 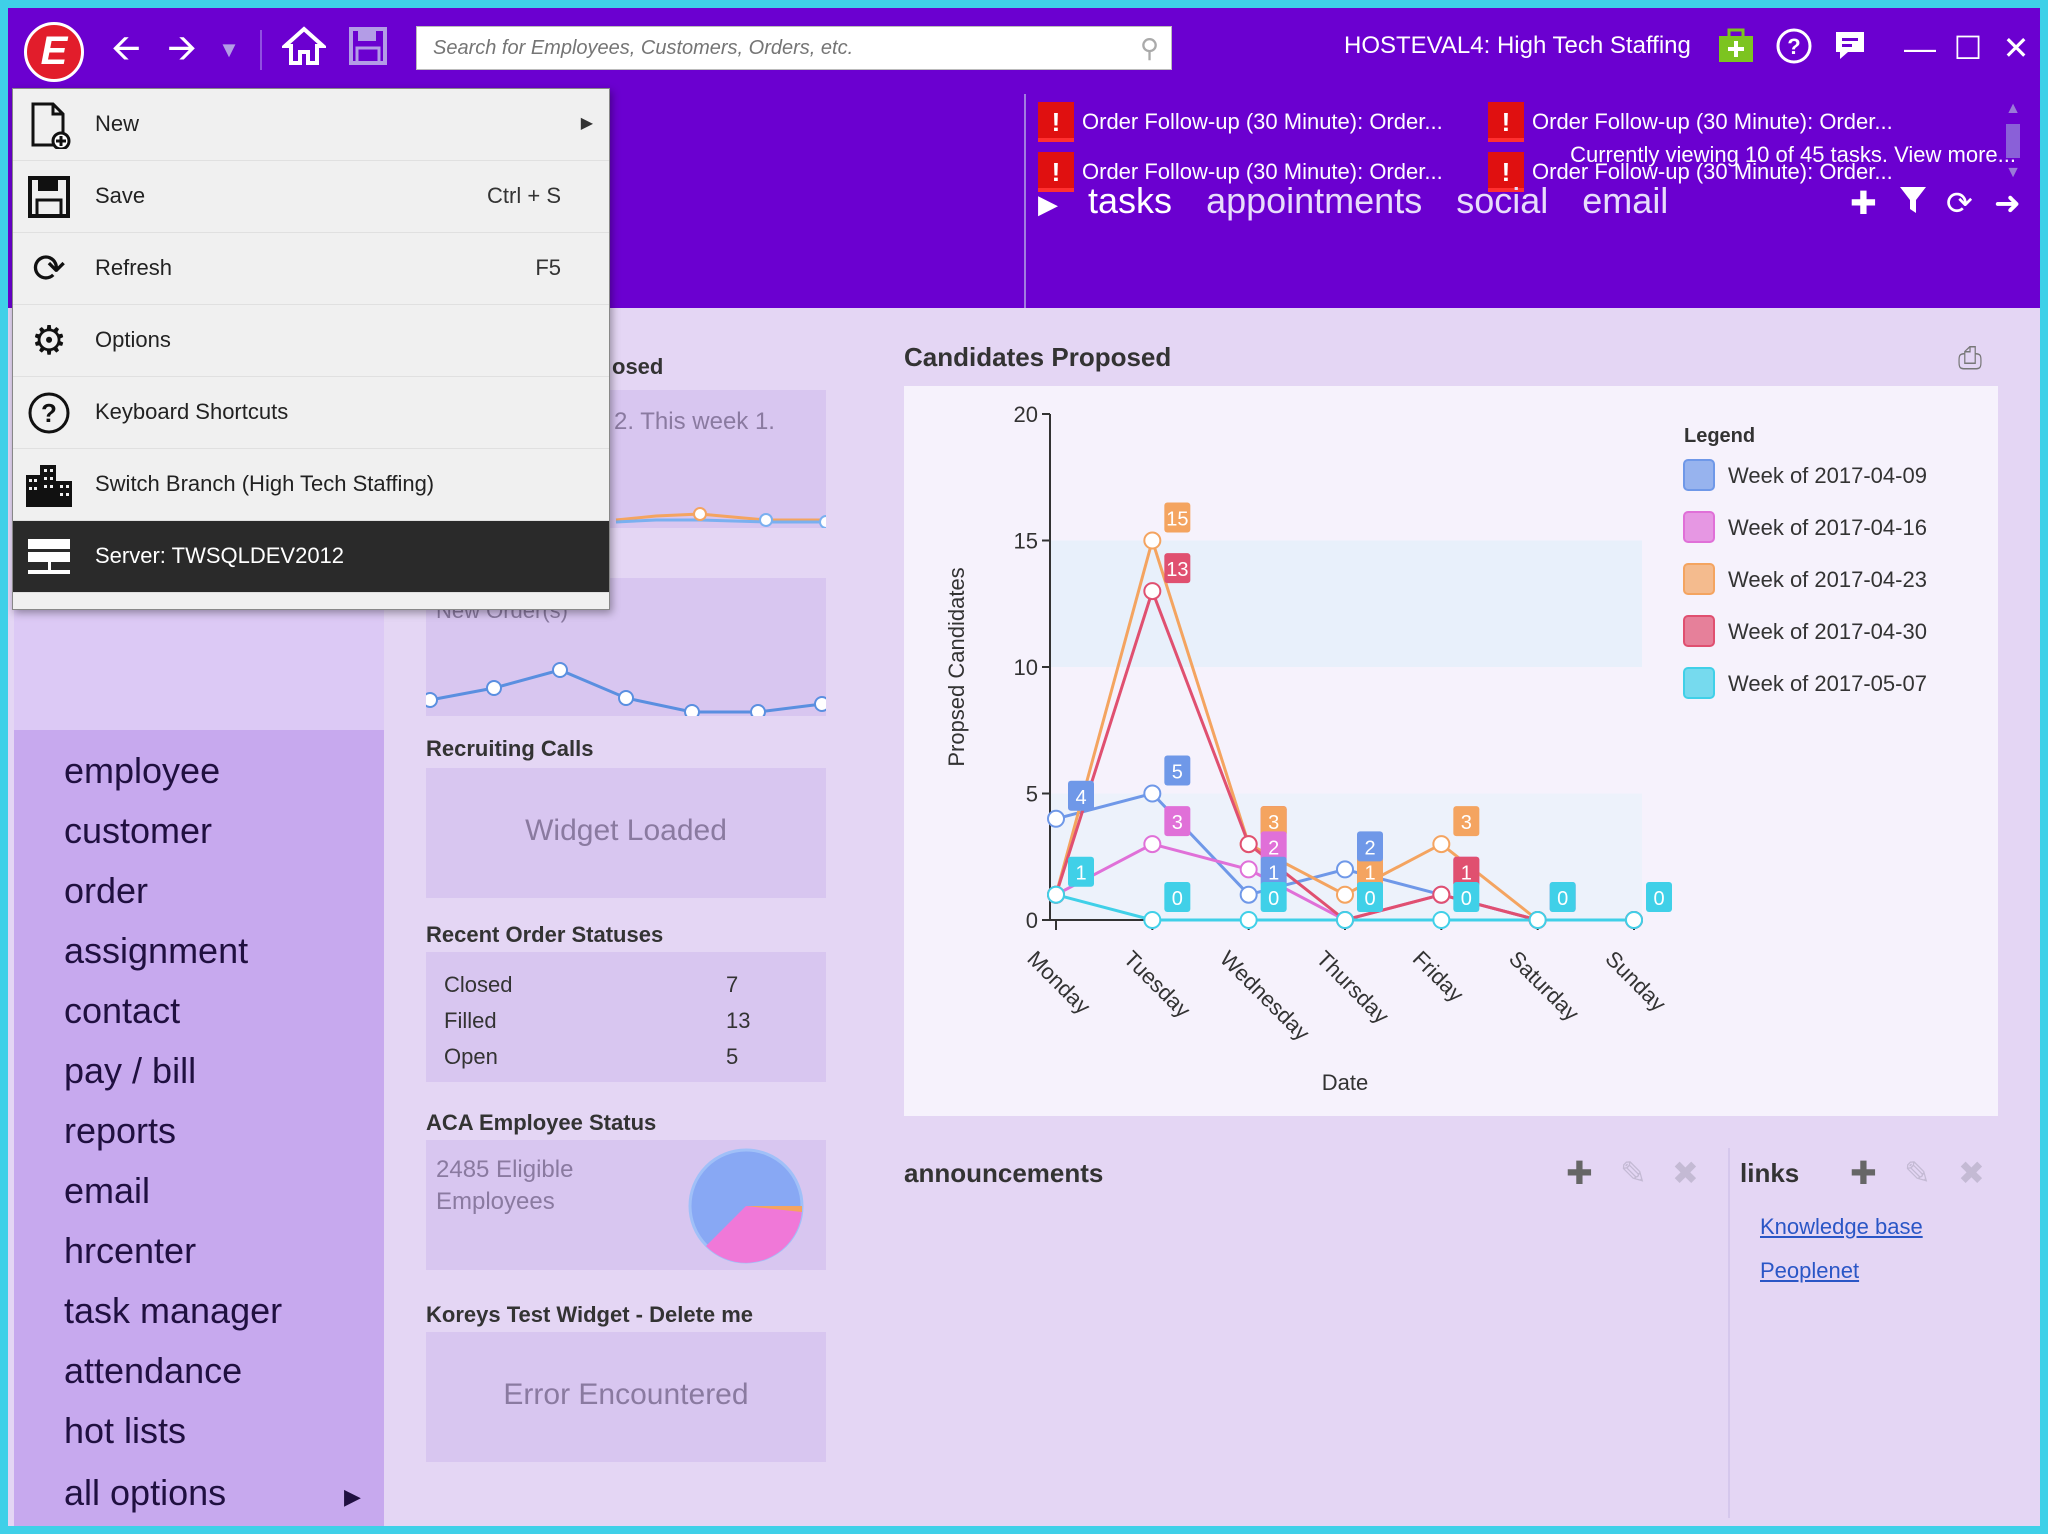 What do you see at coordinates (1685, 1173) in the screenshot?
I see `delete-announcement-icon: ✖` at bounding box center [1685, 1173].